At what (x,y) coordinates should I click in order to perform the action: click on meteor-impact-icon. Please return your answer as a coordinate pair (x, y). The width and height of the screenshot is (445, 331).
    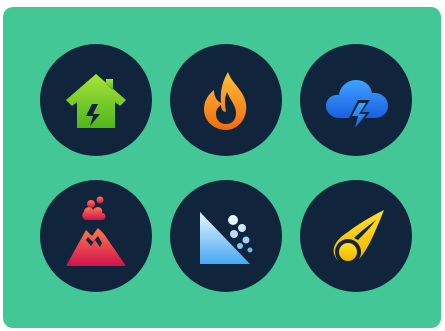
    Looking at the image, I should click on (358, 237).